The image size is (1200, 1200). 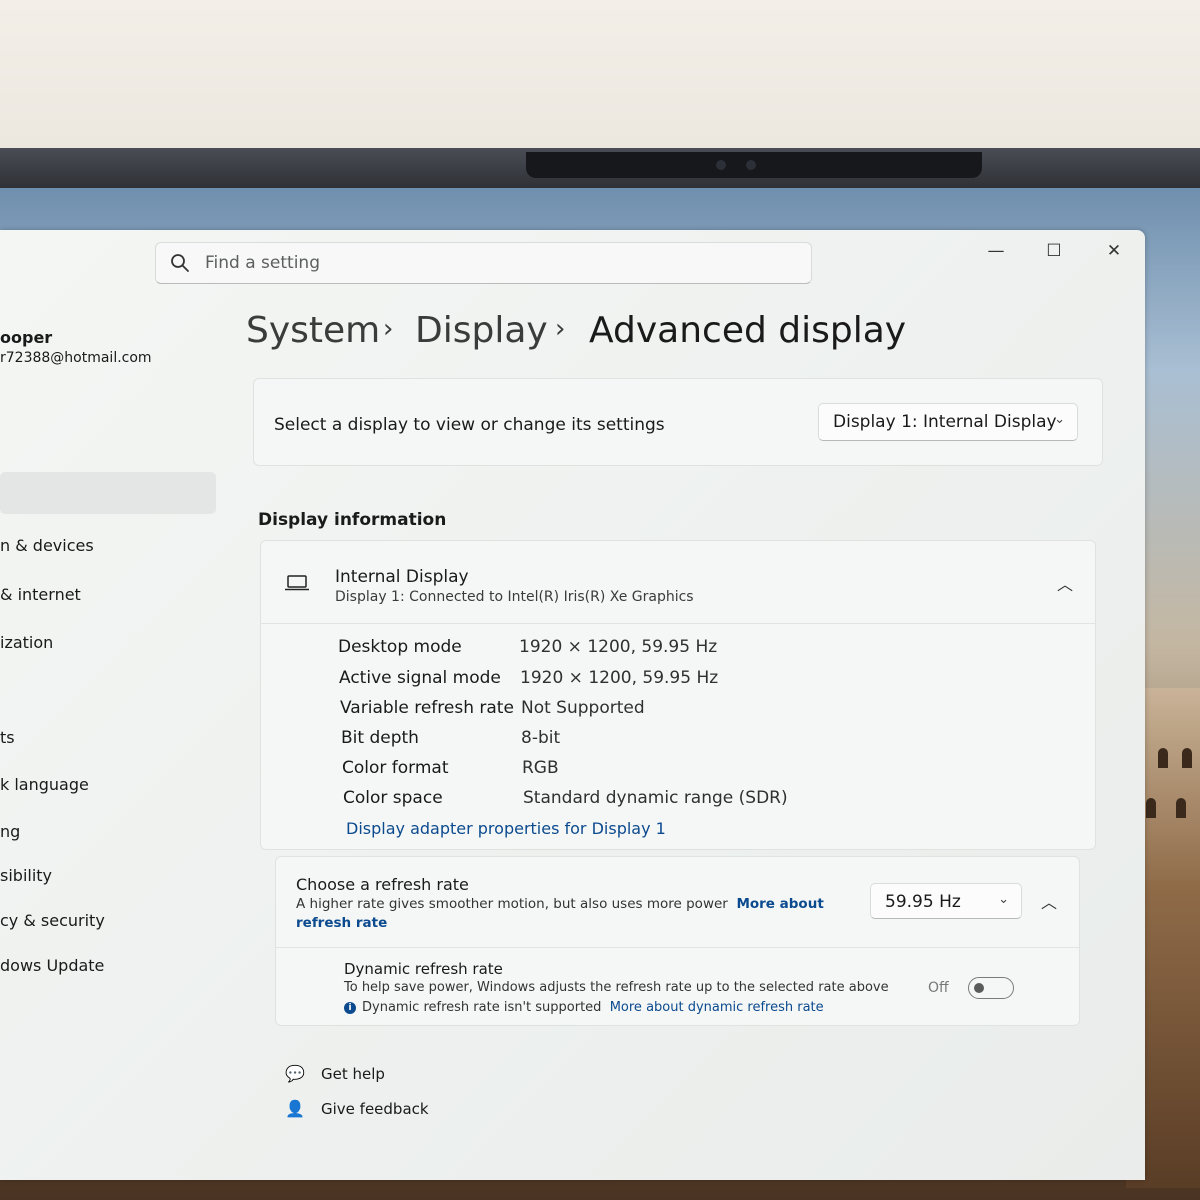 What do you see at coordinates (600, 75) in the screenshot?
I see `wall-background` at bounding box center [600, 75].